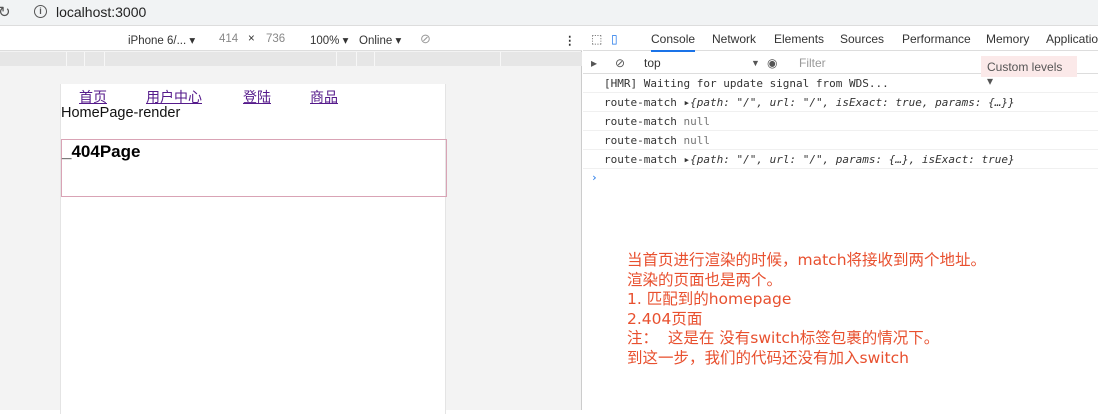 The height and width of the screenshot is (414, 1098). What do you see at coordinates (5, 12) in the screenshot?
I see `reload-icon: ↻` at bounding box center [5, 12].